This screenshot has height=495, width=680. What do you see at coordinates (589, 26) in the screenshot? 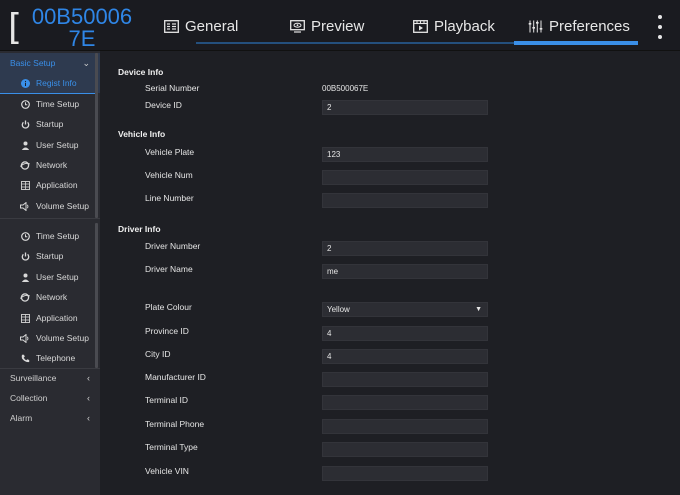
I see `tab-preferences-label: Preferences` at bounding box center [589, 26].